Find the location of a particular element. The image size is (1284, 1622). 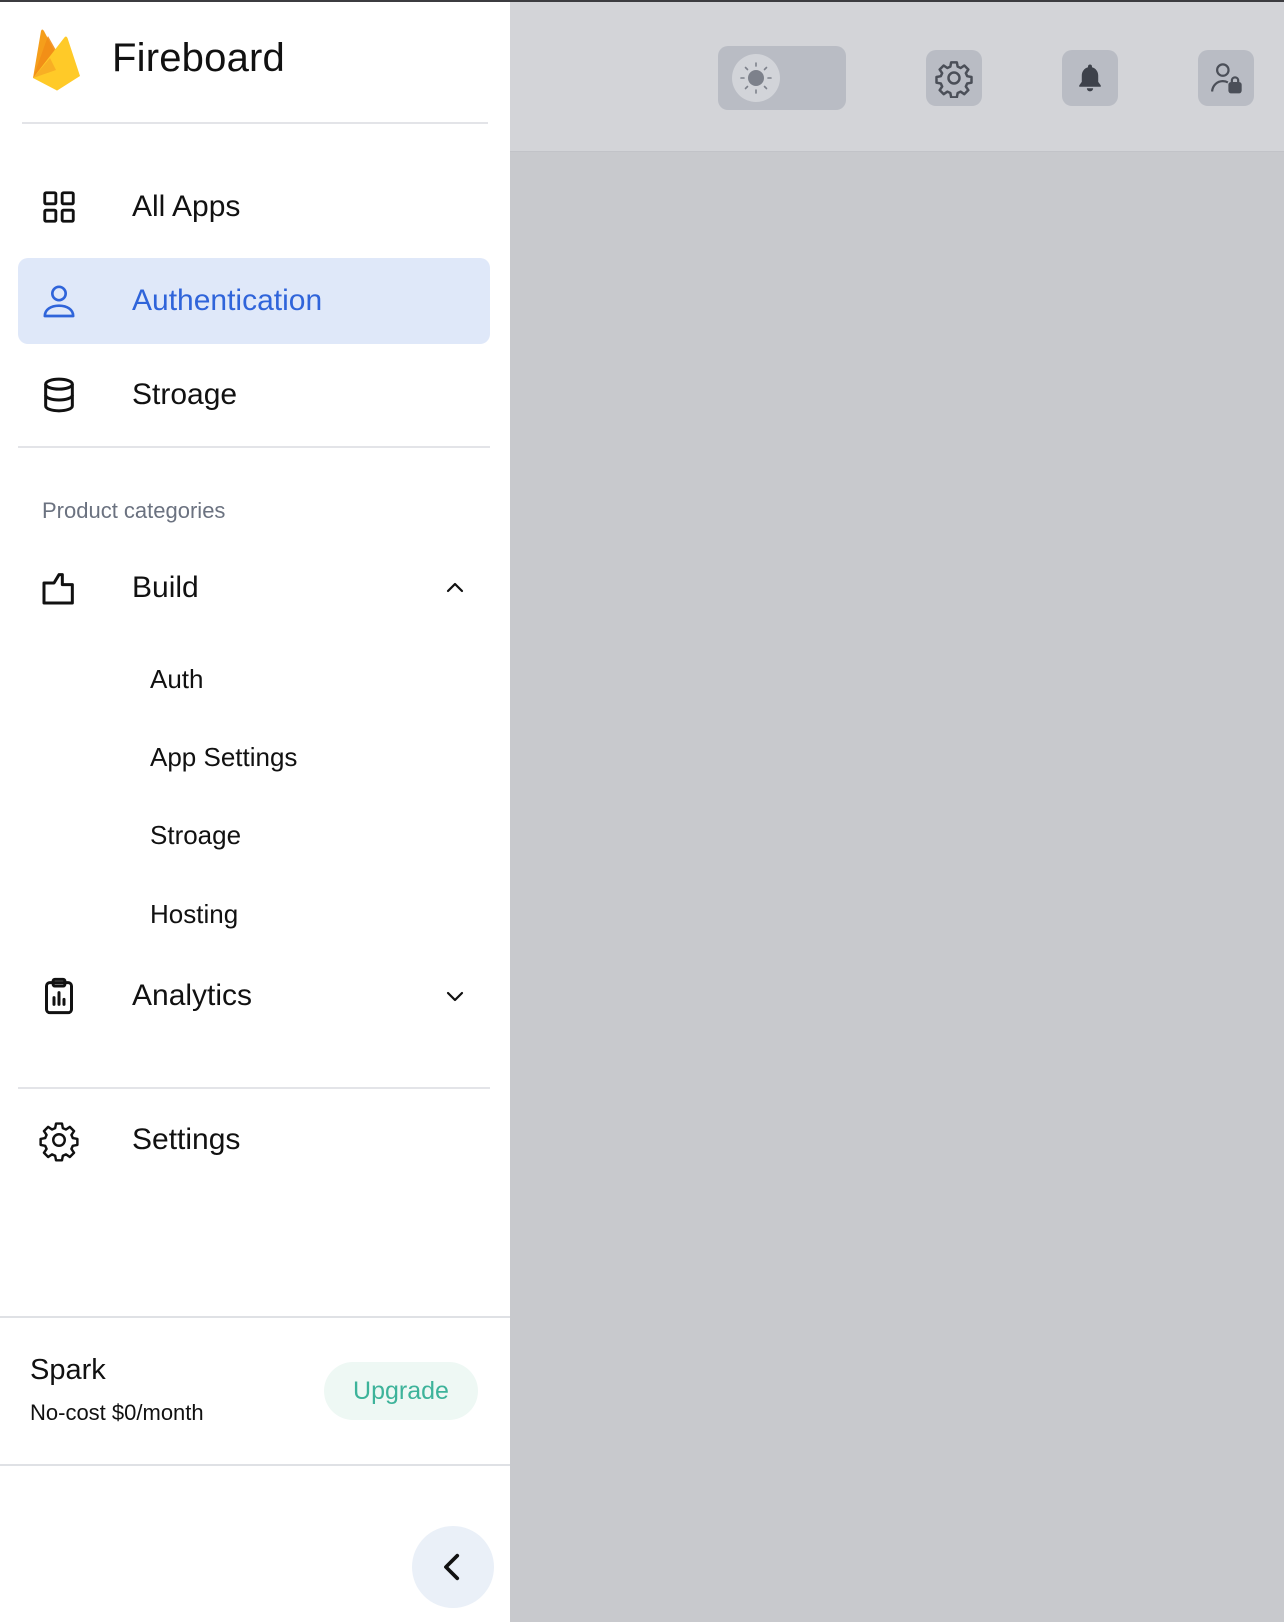

collapse-sidebar-button is located at coordinates (453, 1567).